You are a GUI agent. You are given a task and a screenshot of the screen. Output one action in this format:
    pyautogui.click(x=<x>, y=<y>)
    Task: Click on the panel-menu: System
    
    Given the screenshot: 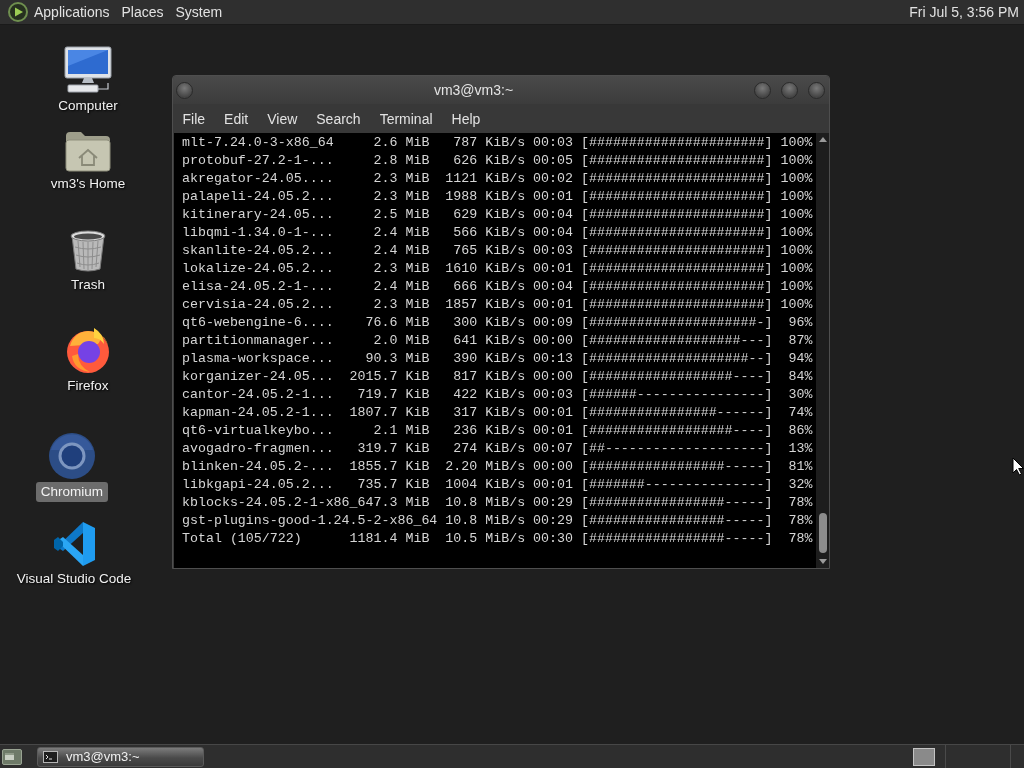 What is the action you would take?
    pyautogui.click(x=199, y=12)
    